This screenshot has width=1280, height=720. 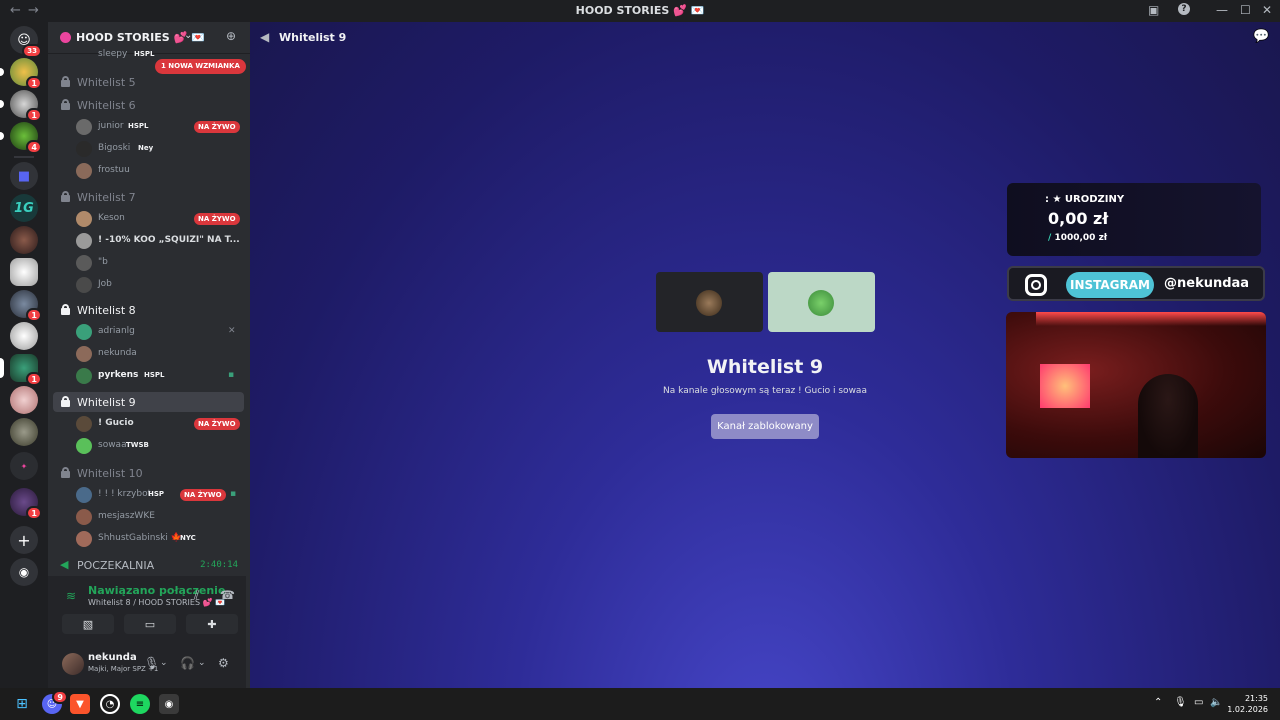 What do you see at coordinates (217, 127) in the screenshot?
I see `live-badge: NA ŻYWO` at bounding box center [217, 127].